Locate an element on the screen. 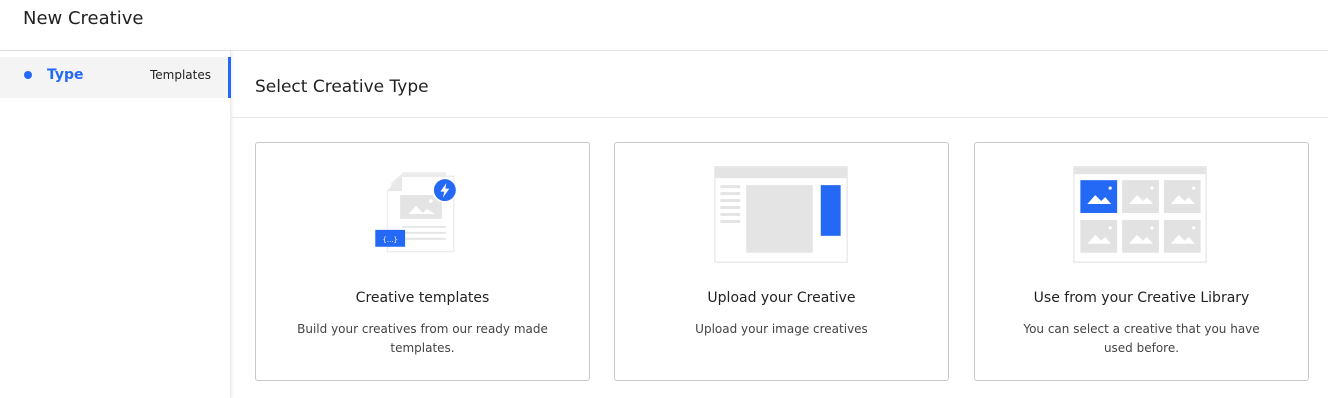  section-divider is located at coordinates (779, 117).